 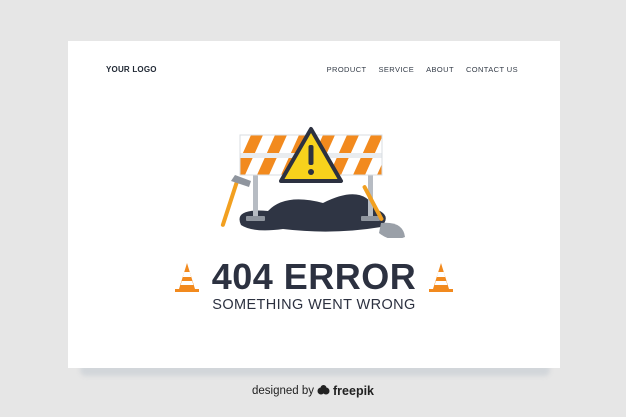 What do you see at coordinates (283, 391) in the screenshot?
I see `credit-prefix: designed by` at bounding box center [283, 391].